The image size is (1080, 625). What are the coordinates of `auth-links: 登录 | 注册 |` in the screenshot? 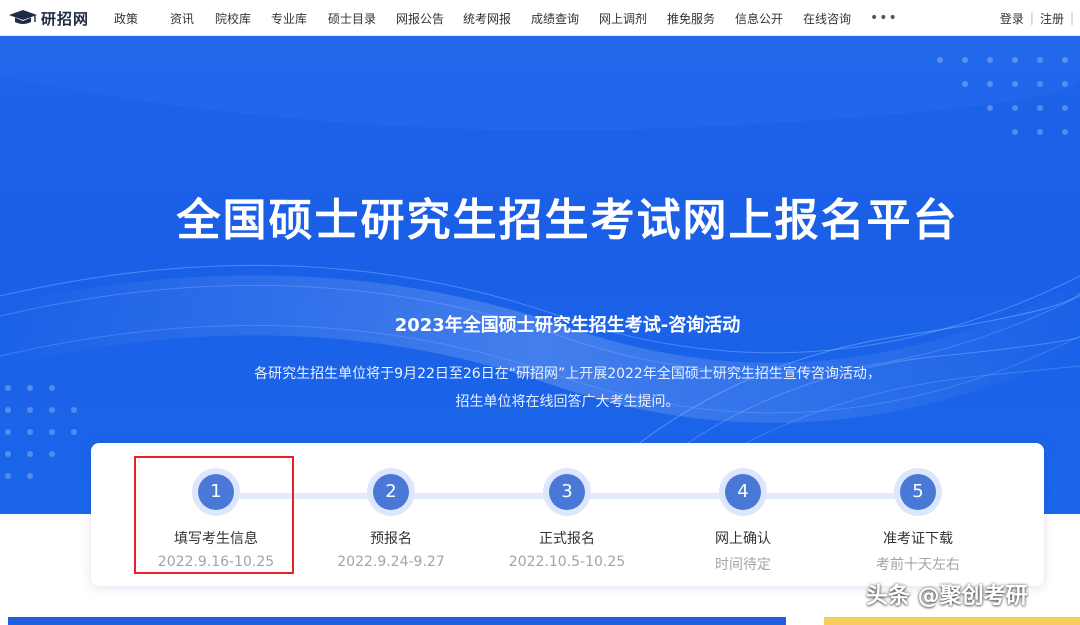 It's located at (1040, 18).